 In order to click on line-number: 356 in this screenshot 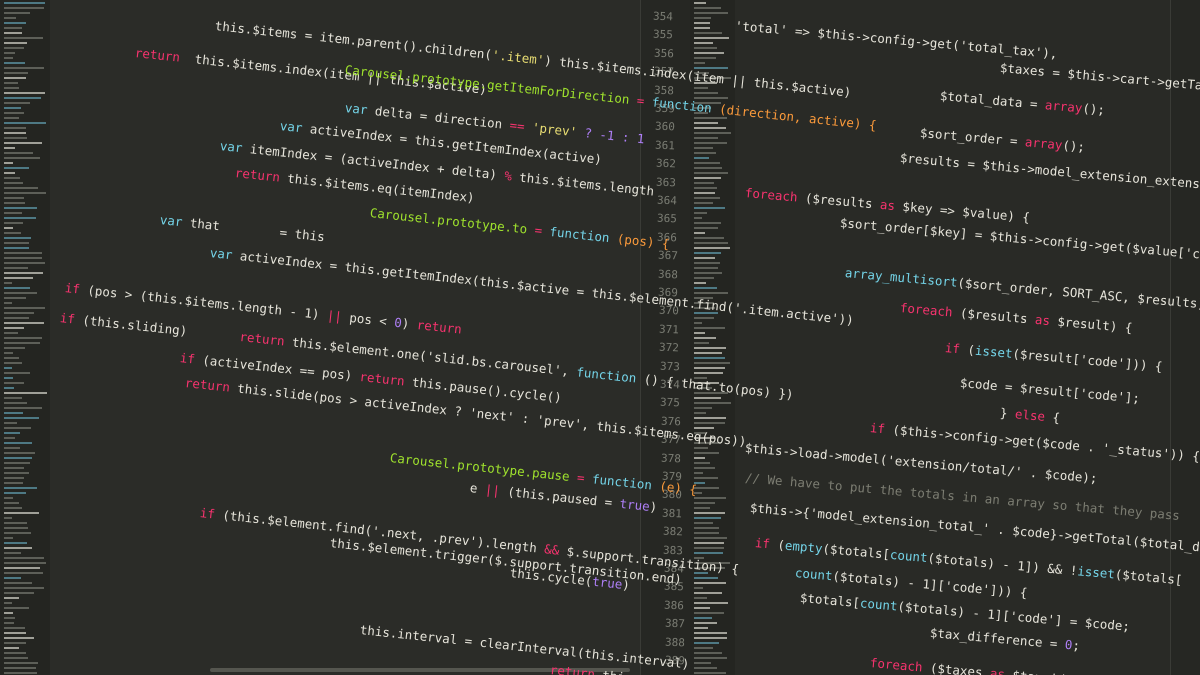, I will do `click(663, 53)`.